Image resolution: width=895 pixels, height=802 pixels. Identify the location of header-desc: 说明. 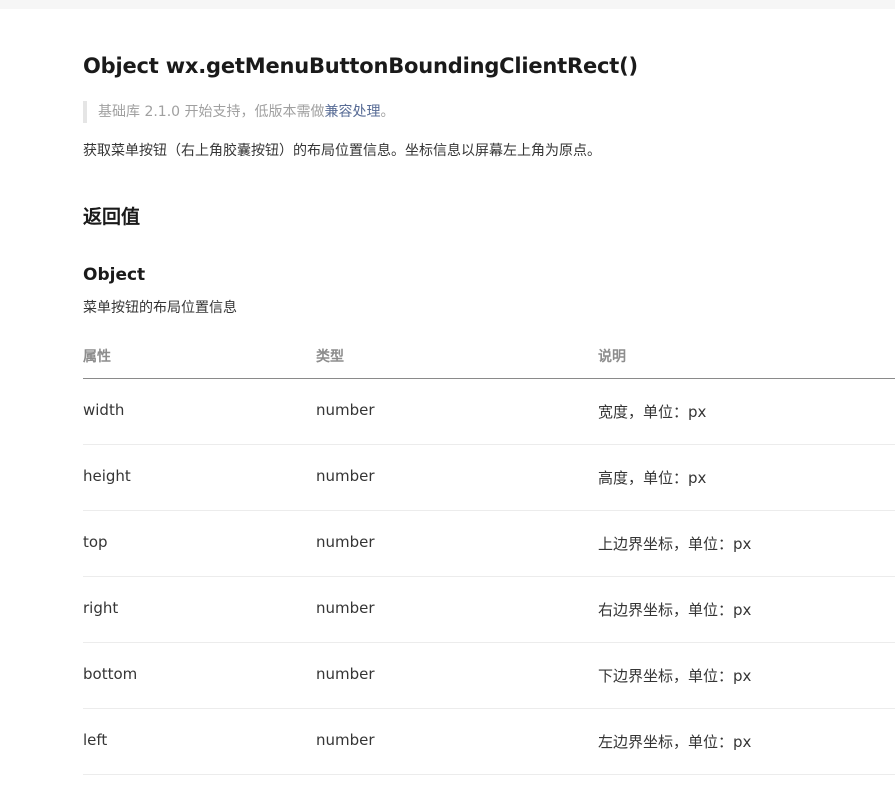
(612, 357).